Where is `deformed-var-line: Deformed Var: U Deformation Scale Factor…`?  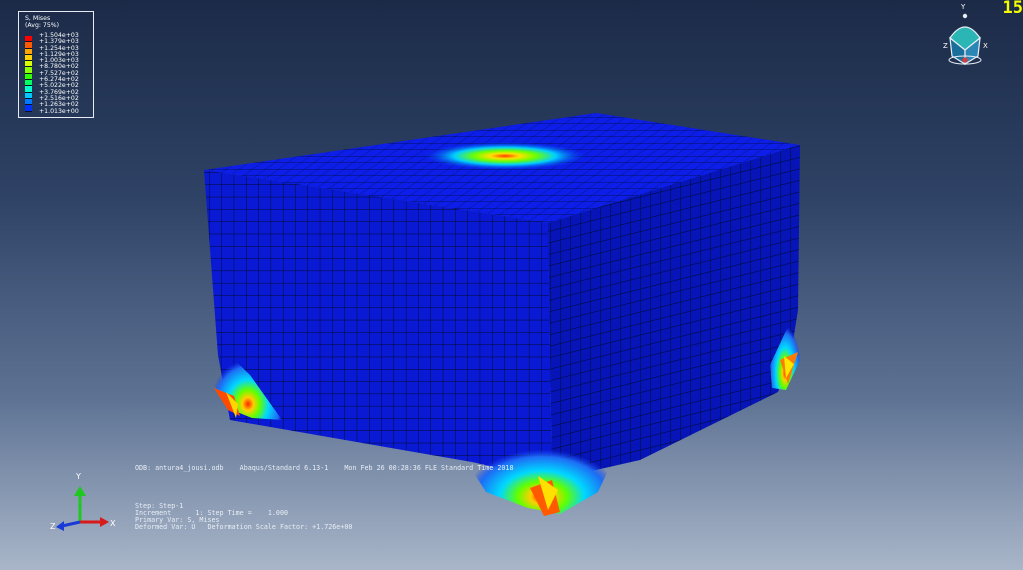 deformed-var-line: Deformed Var: U Deformation Scale Factor… is located at coordinates (244, 527).